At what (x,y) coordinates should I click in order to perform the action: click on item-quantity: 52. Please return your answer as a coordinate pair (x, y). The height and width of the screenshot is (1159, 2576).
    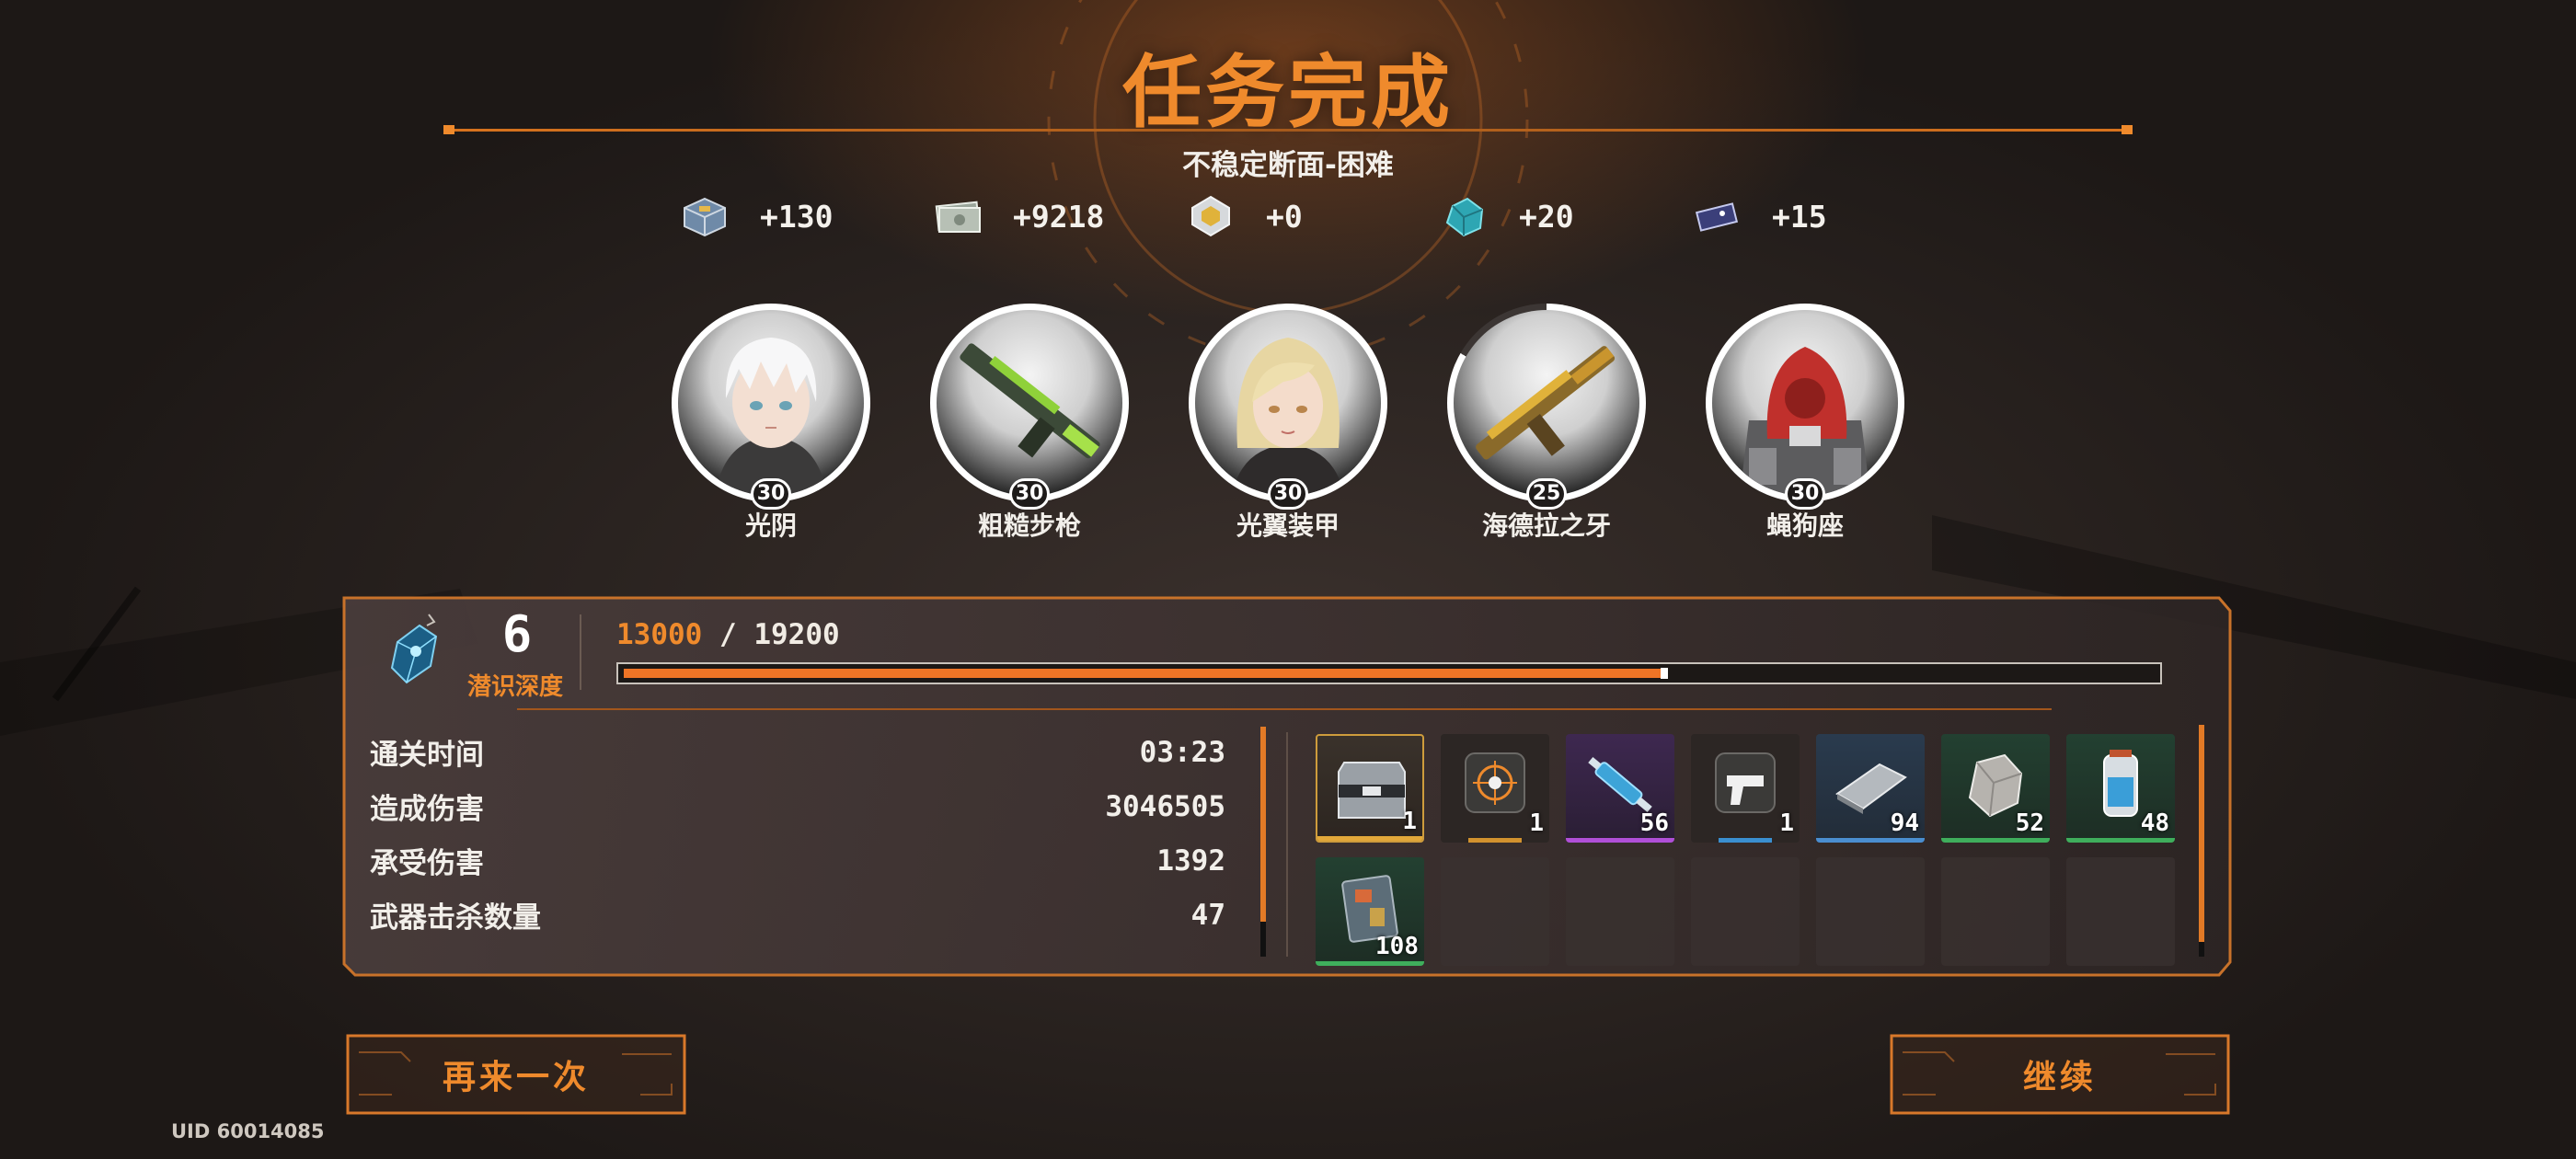
    Looking at the image, I should click on (2029, 823).